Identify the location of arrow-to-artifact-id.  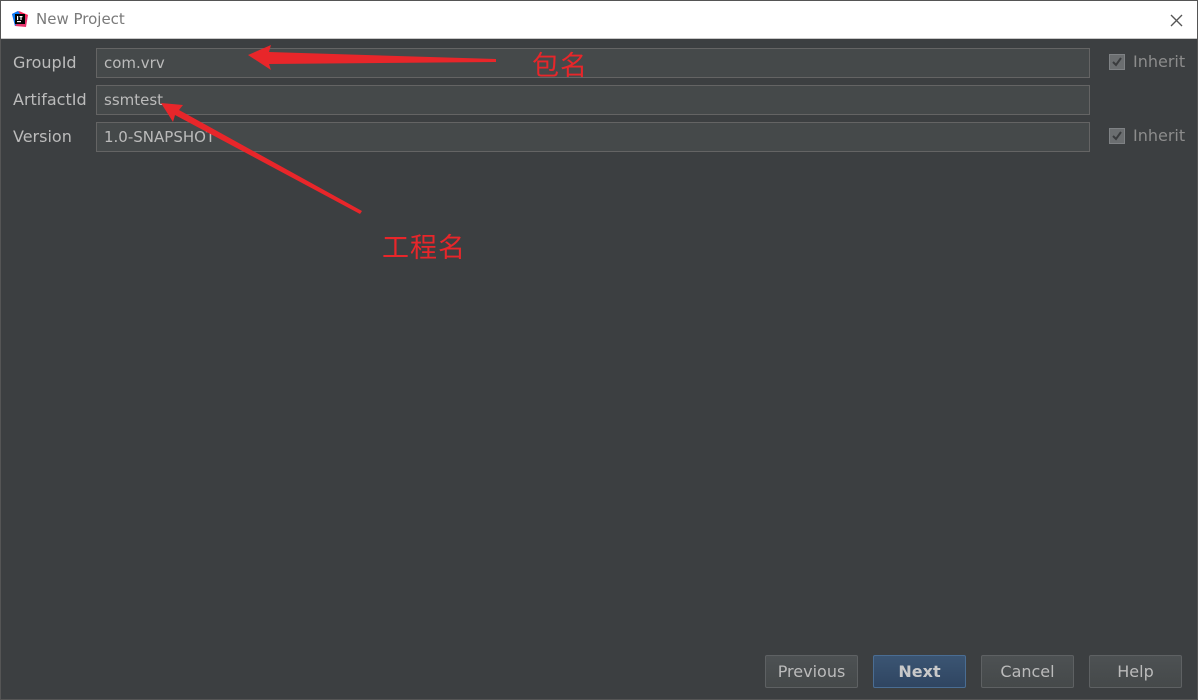
(261, 158).